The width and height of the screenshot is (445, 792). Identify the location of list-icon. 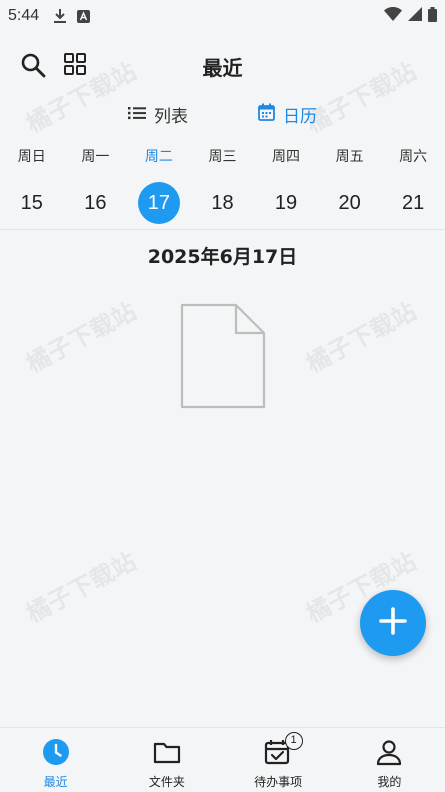
(137, 115).